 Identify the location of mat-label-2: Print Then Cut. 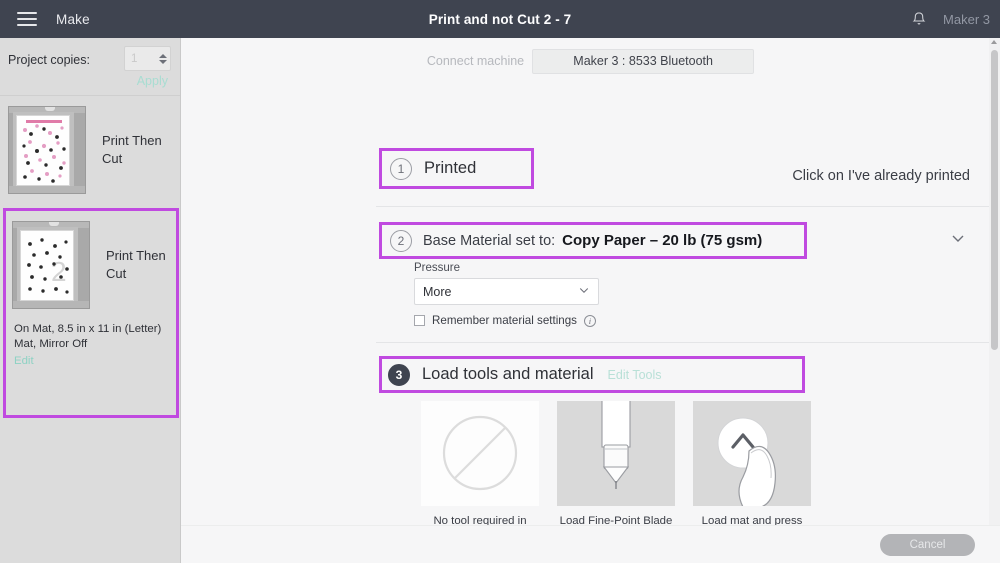
(136, 264).